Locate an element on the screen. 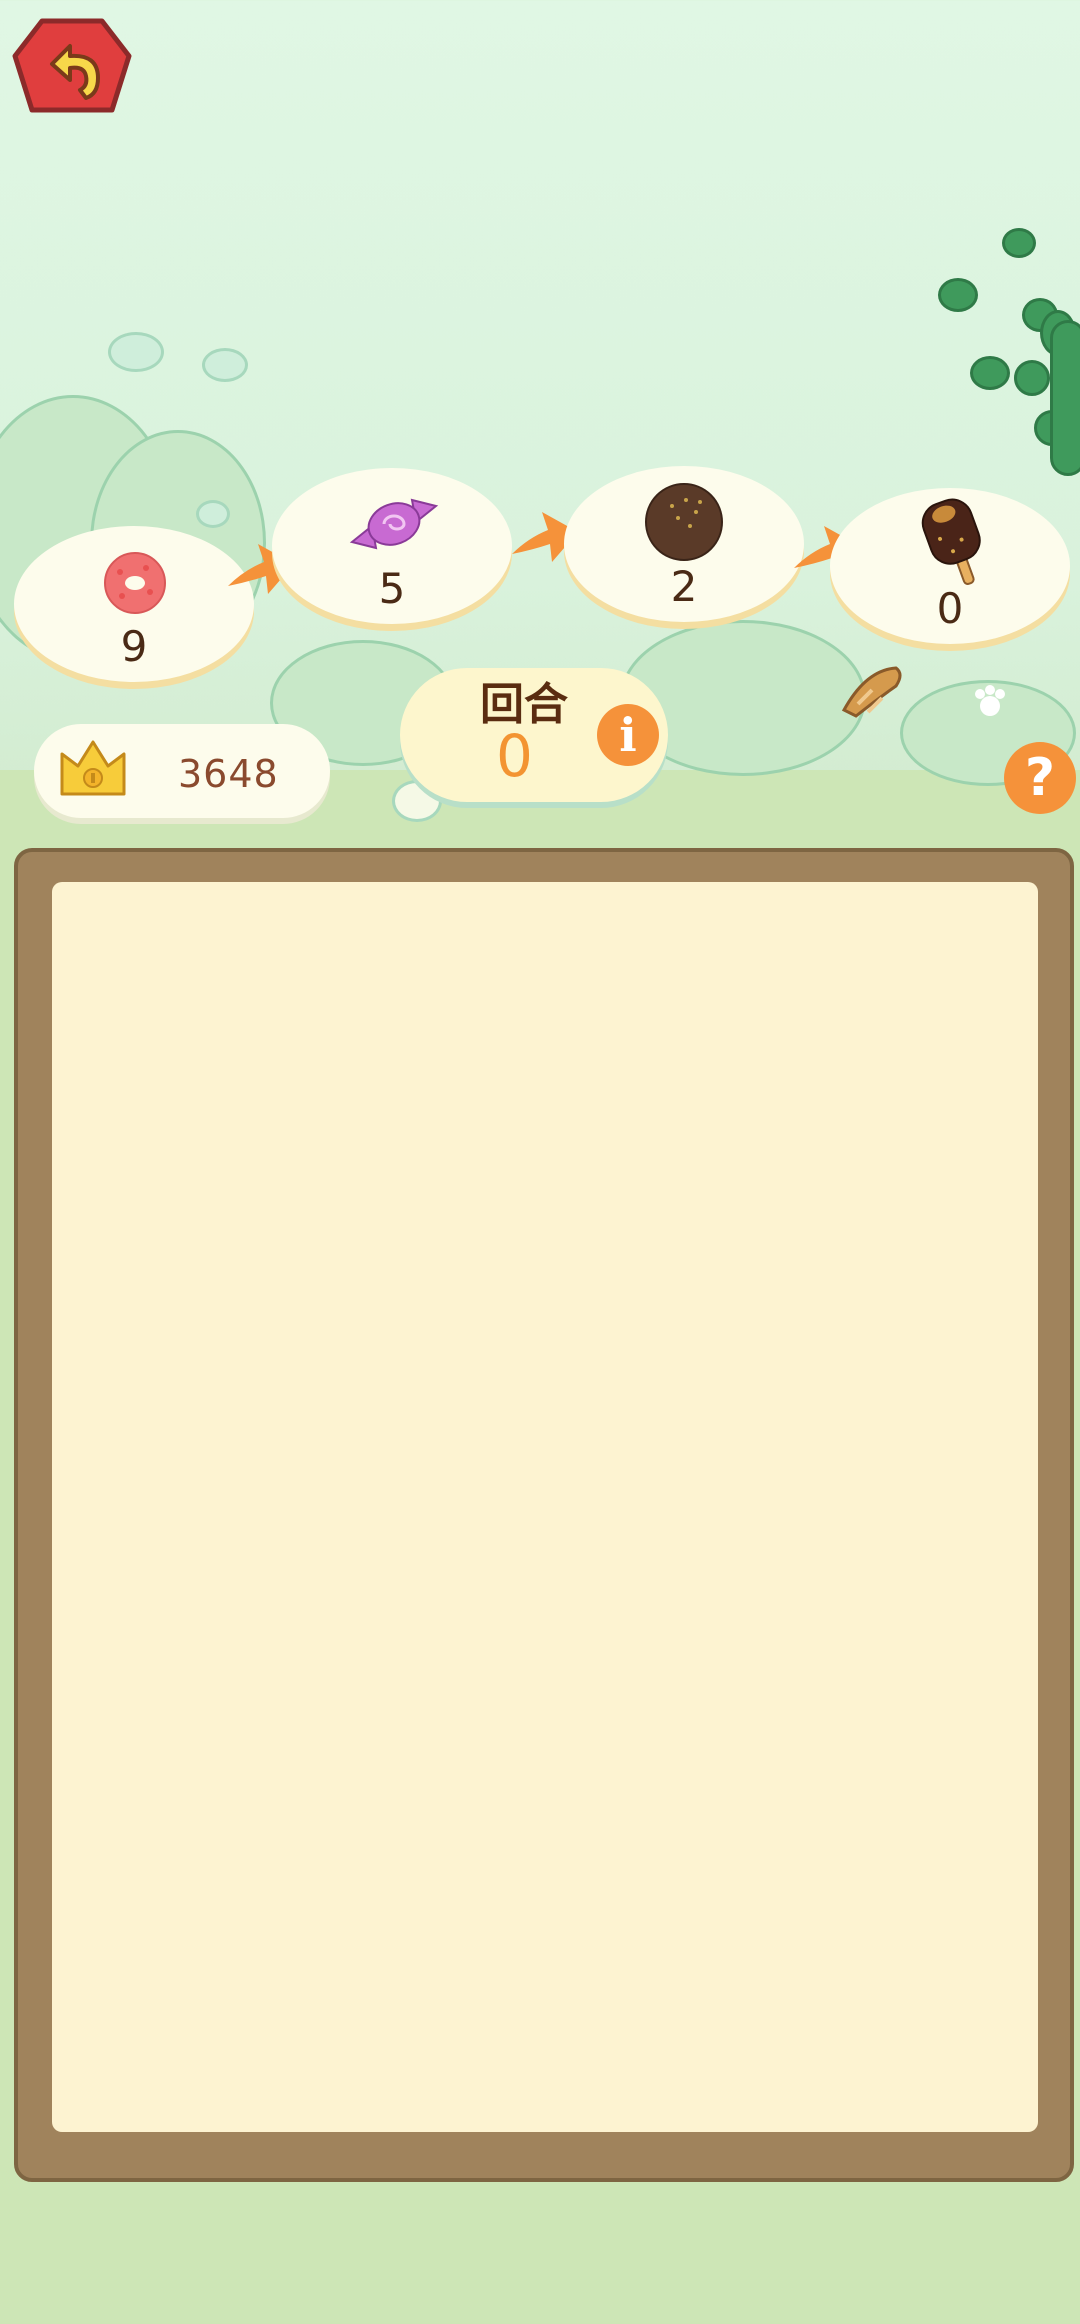 Image resolution: width=1080 pixels, height=2324 pixels. progression-slot-chocolate-ball: 2 is located at coordinates (684, 544).